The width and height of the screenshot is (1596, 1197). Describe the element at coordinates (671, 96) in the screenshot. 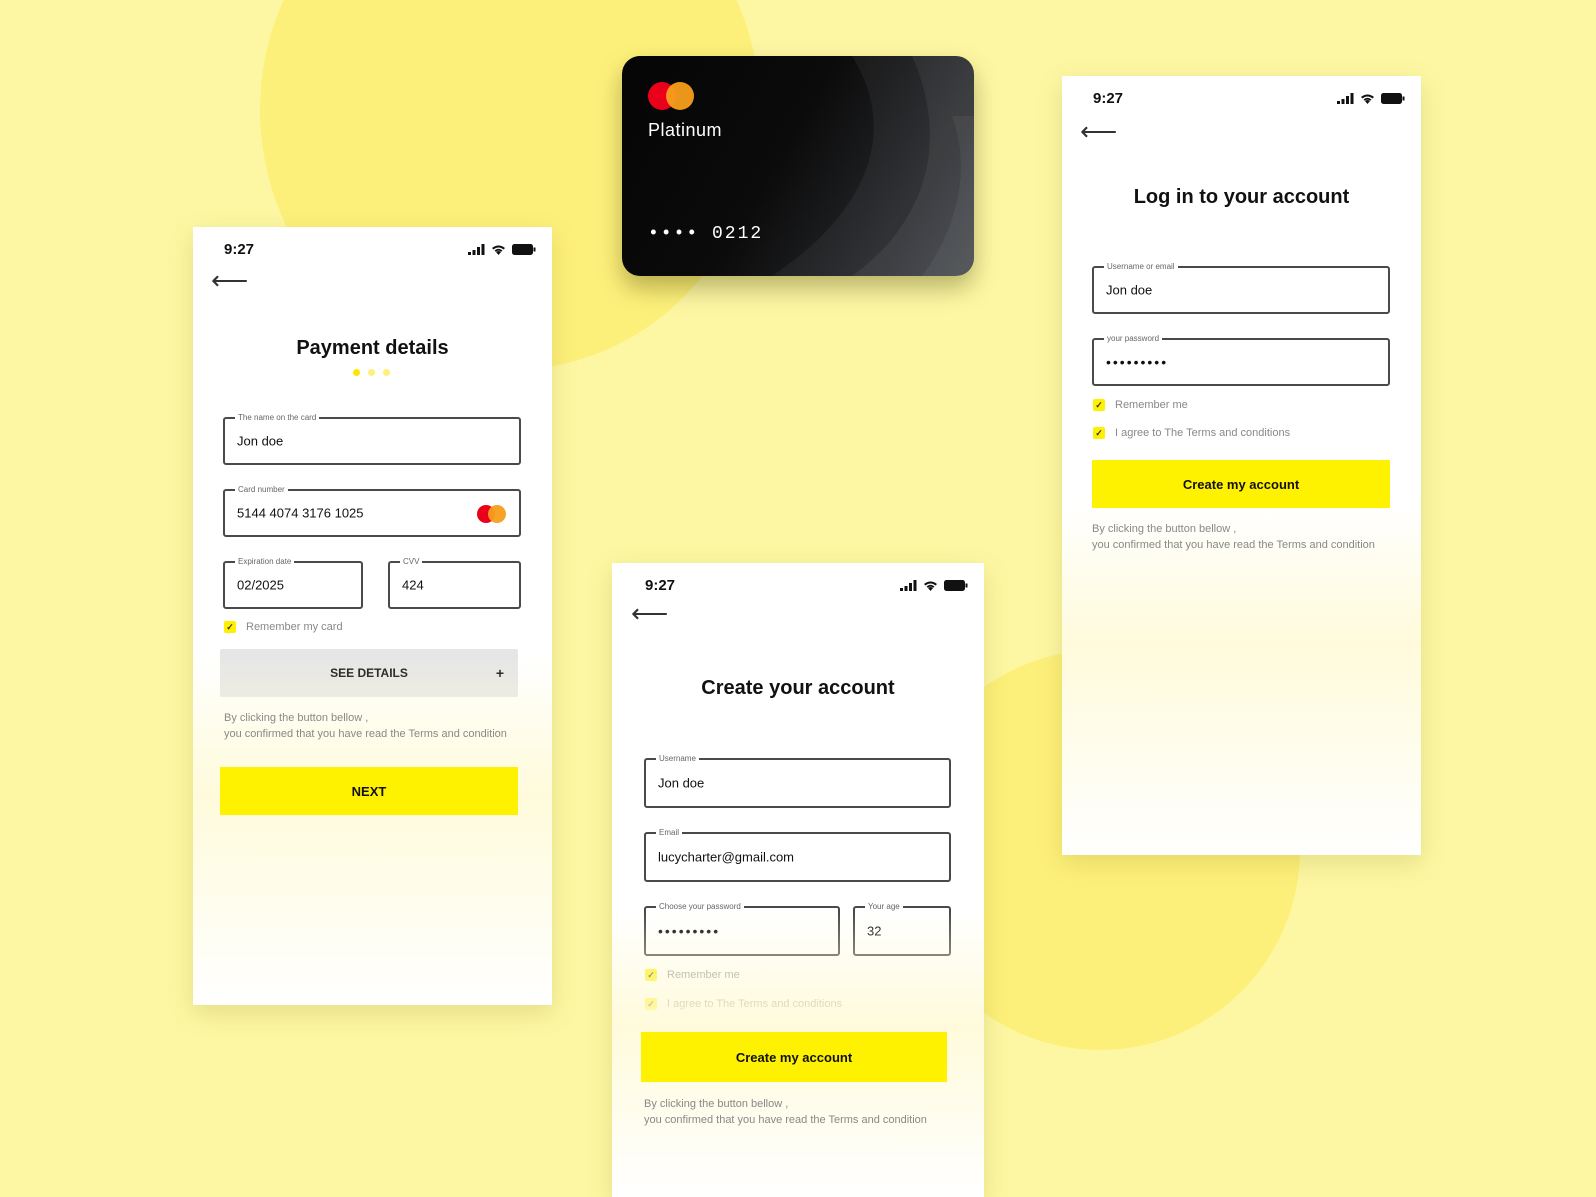

I see `mastercard-logo-icon` at that location.